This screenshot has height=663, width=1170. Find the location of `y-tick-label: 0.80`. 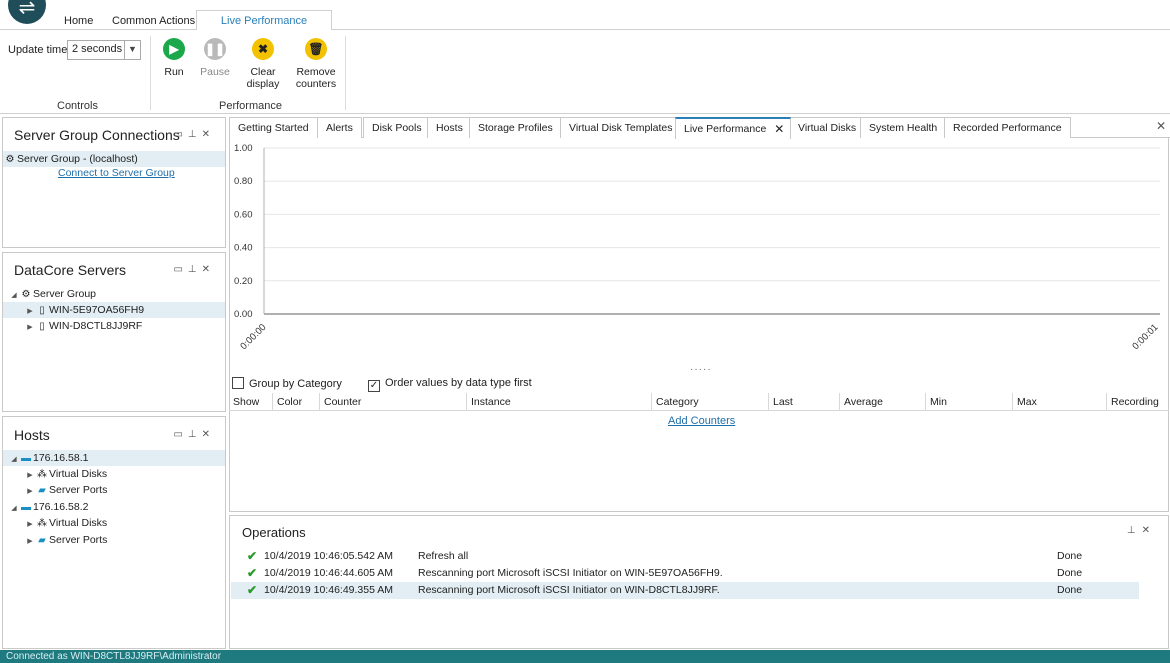

y-tick-label: 0.80 is located at coordinates (243, 181).